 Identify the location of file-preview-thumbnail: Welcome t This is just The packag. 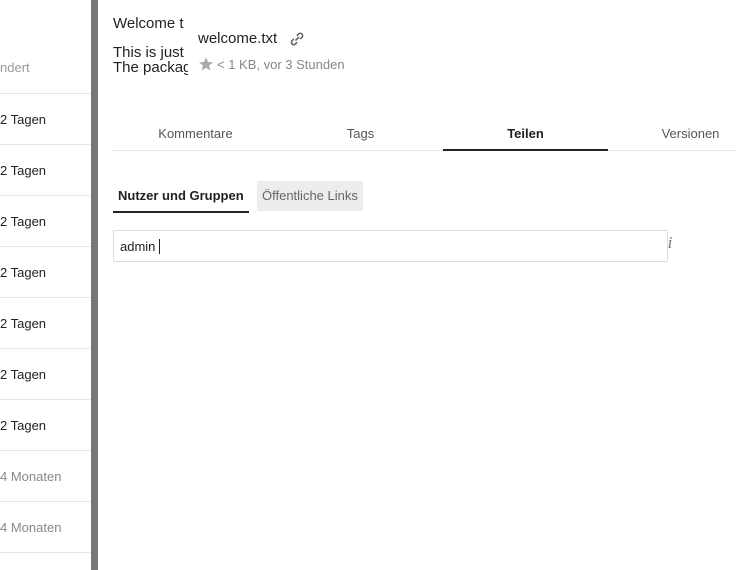
(150, 45).